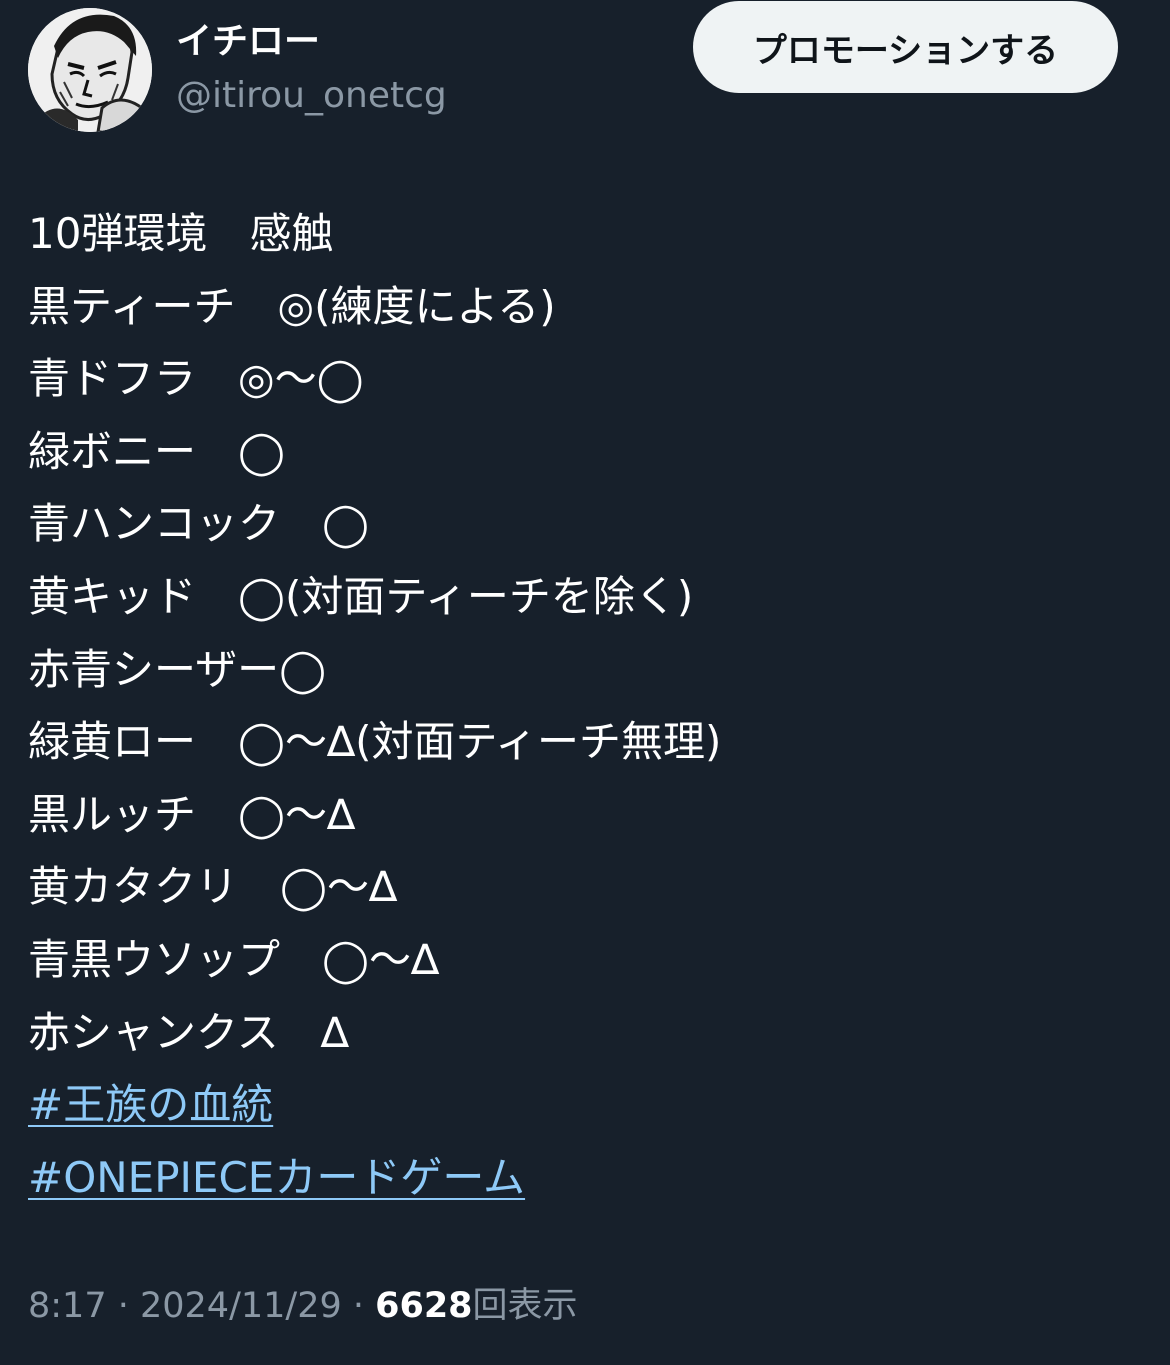  What do you see at coordinates (192, 814) in the screenshot?
I see `tweet-line: 黒ルッチ ◯〜∆` at bounding box center [192, 814].